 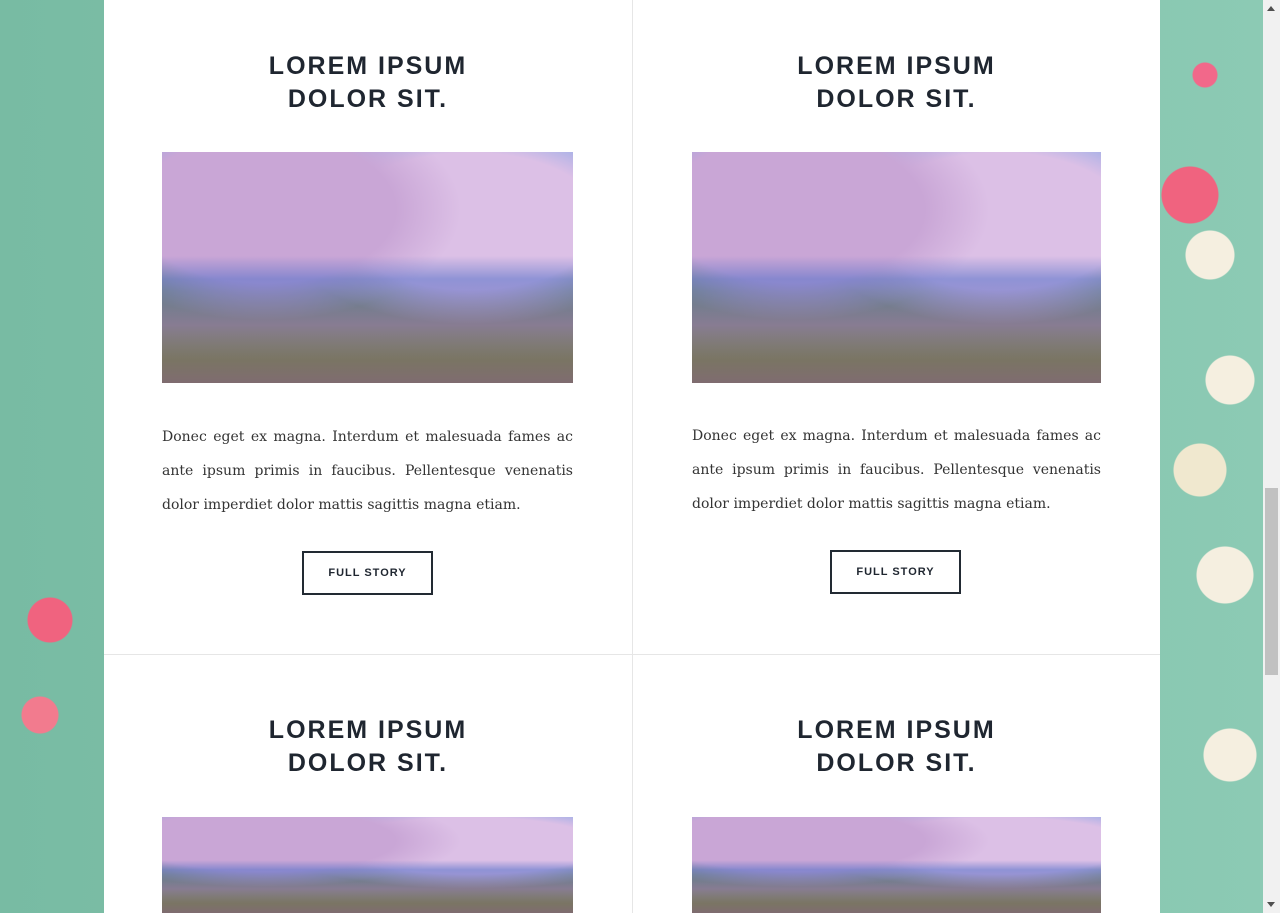 What do you see at coordinates (1271, 904) in the screenshot?
I see `scroll-down-arrow-icon` at bounding box center [1271, 904].